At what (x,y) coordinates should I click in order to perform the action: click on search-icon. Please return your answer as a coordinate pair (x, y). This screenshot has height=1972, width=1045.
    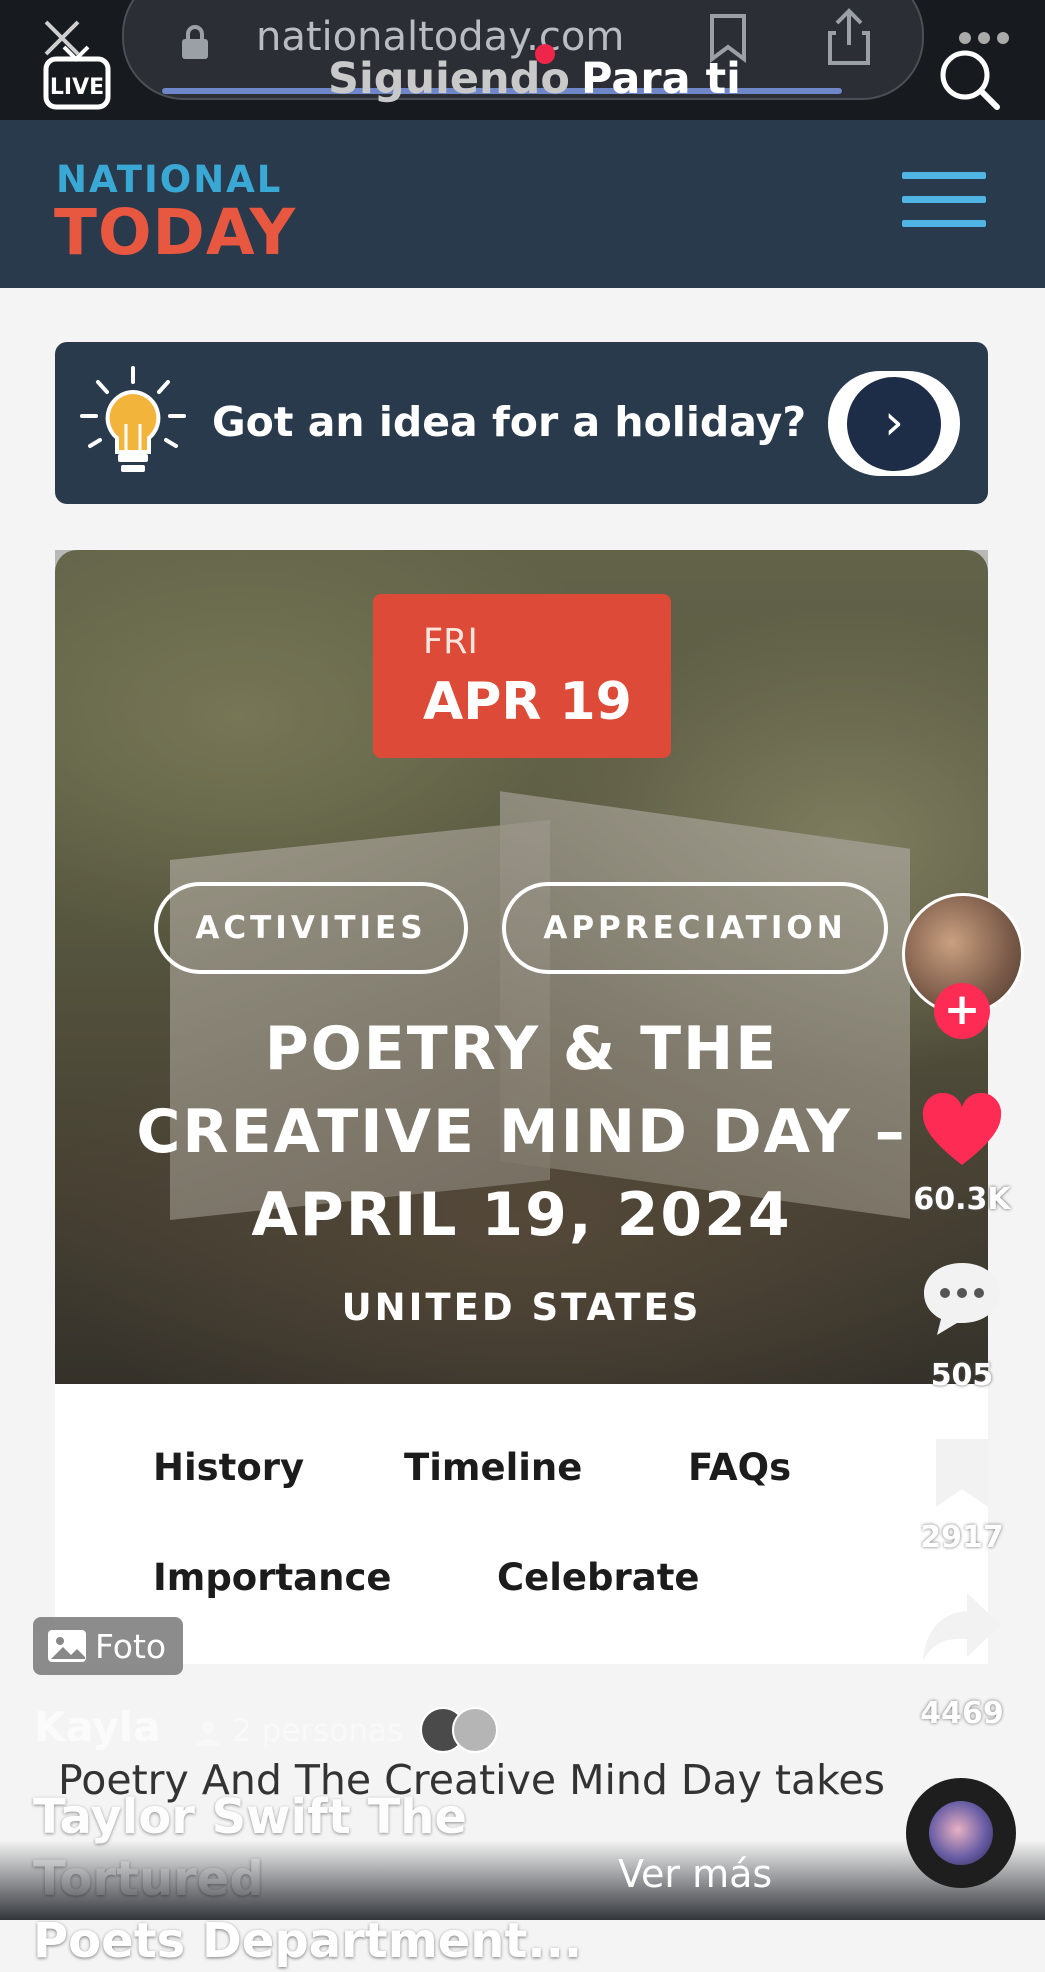
    Looking at the image, I should click on (969, 79).